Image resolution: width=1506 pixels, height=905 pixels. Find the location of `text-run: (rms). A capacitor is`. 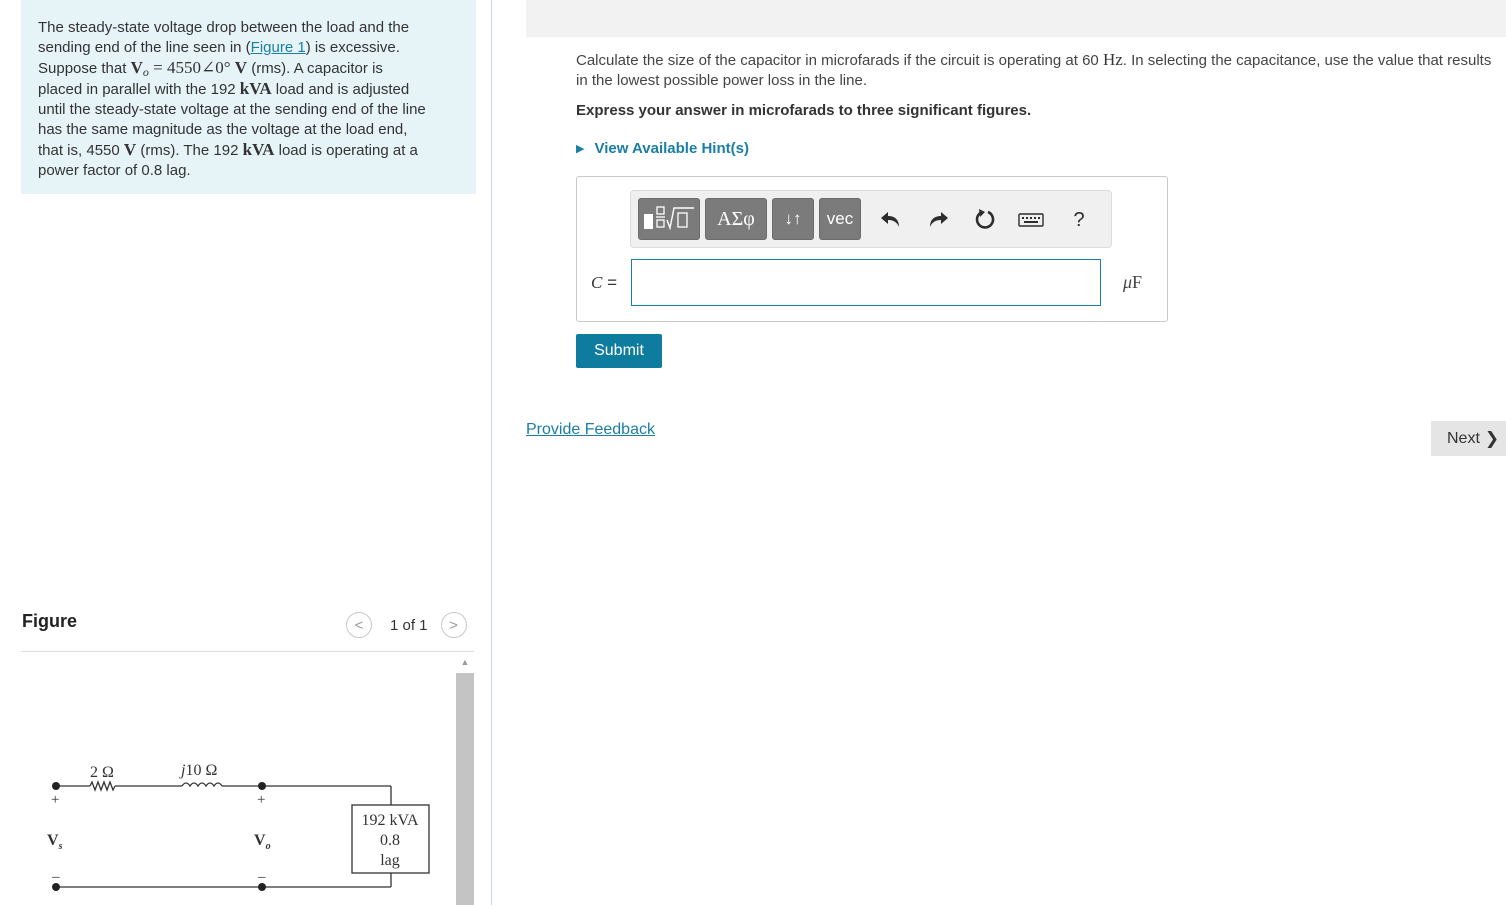

text-run: (rms). A capacitor is is located at coordinates (315, 68).